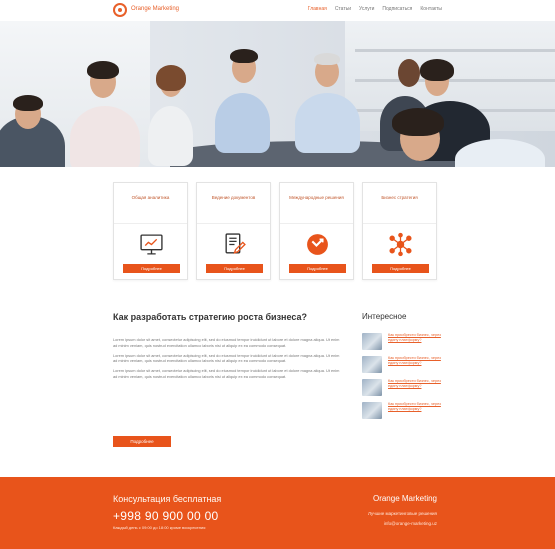 Image resolution: width=555 pixels, height=549 pixels. What do you see at coordinates (316, 231) in the screenshot?
I see `service-card-international: Международные решения Подробнее` at bounding box center [316, 231].